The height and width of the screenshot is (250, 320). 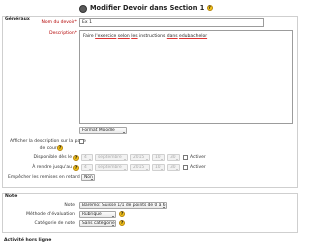 What do you see at coordinates (140, 167) in the screenshot?
I see `due-year-select: 2015 ▾` at bounding box center [140, 167].